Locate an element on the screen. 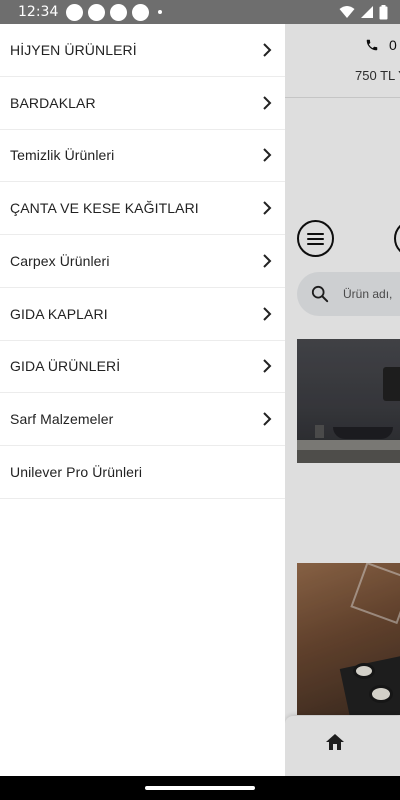 This screenshot has height=800, width=400. drawer-item-canta: ÇANTA VE KESE KAĞITLARI is located at coordinates (142, 208).